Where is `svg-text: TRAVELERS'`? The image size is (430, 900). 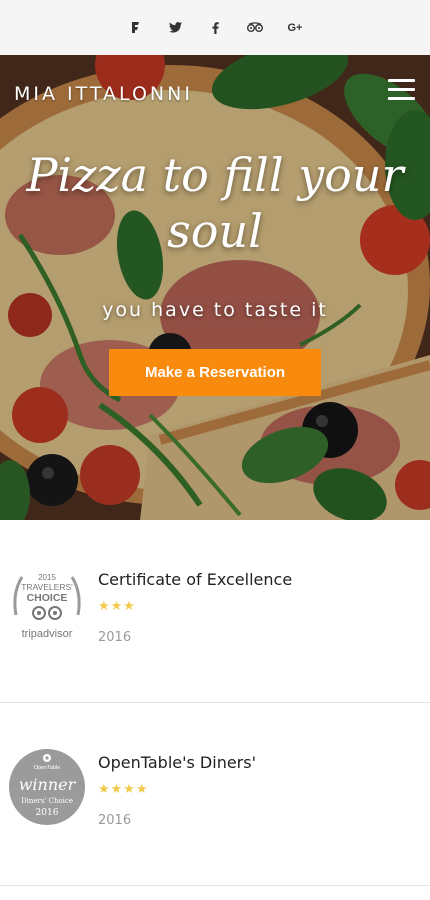
svg-text: TRAVELERS' is located at coordinates (47, 587).